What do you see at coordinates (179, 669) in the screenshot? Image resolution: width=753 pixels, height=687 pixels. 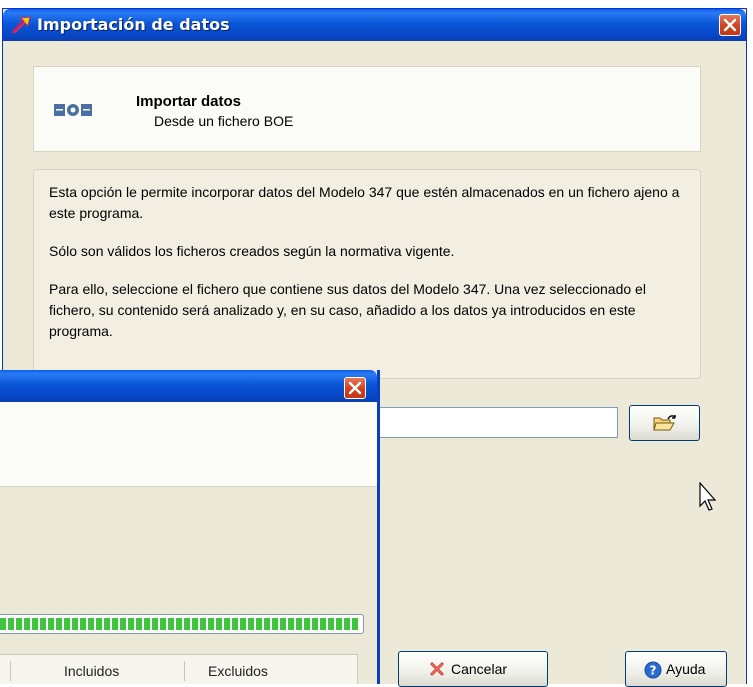 I see `results-table-header: Incluidos Excluidos` at bounding box center [179, 669].